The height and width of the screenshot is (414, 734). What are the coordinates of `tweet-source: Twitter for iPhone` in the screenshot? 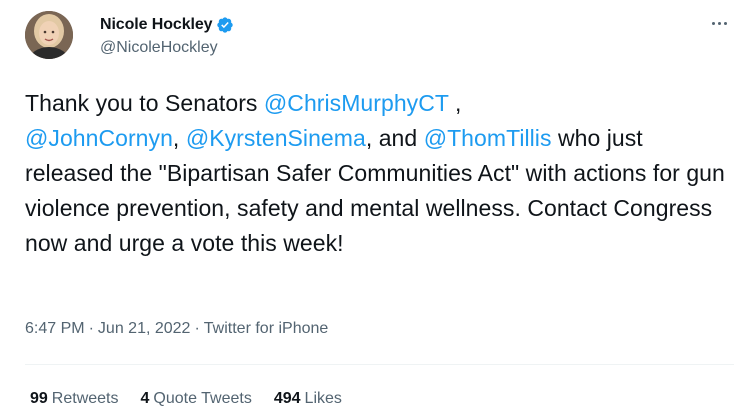 It's located at (266, 328).